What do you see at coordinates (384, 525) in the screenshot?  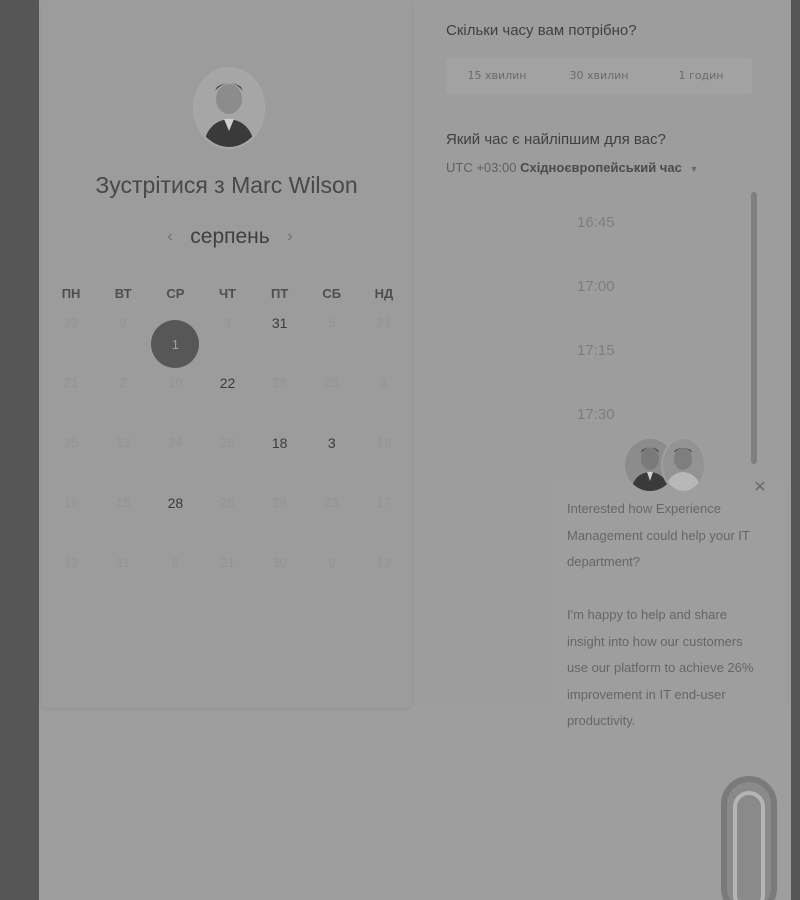 I see `calendar-day: 17` at bounding box center [384, 525].